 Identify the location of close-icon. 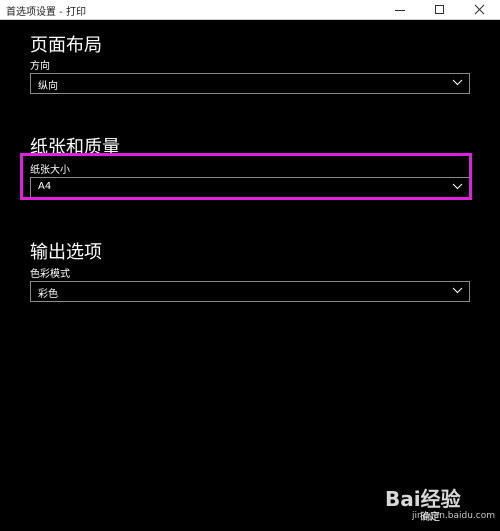
(480, 9).